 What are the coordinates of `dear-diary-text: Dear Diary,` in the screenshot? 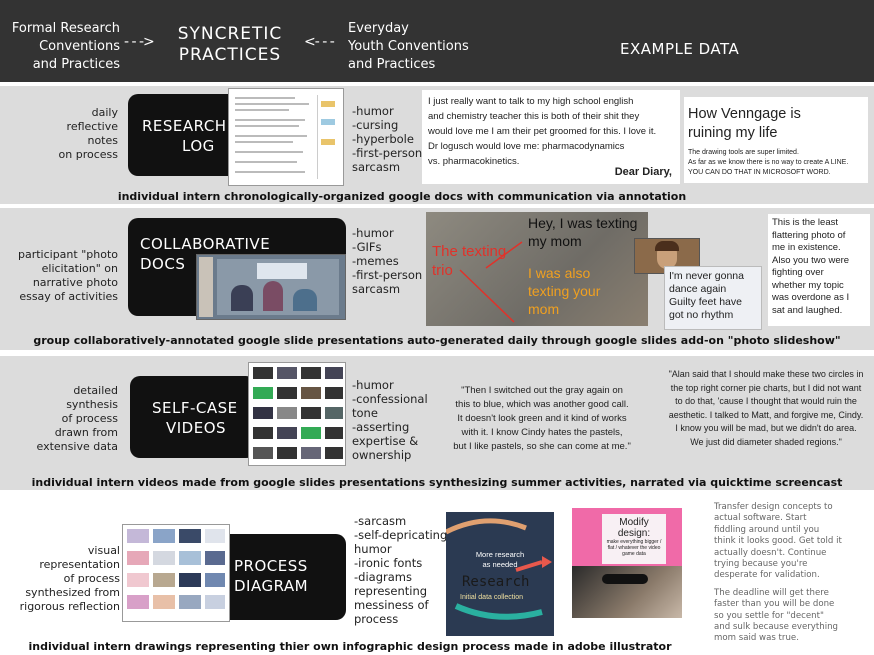 It's located at (643, 172).